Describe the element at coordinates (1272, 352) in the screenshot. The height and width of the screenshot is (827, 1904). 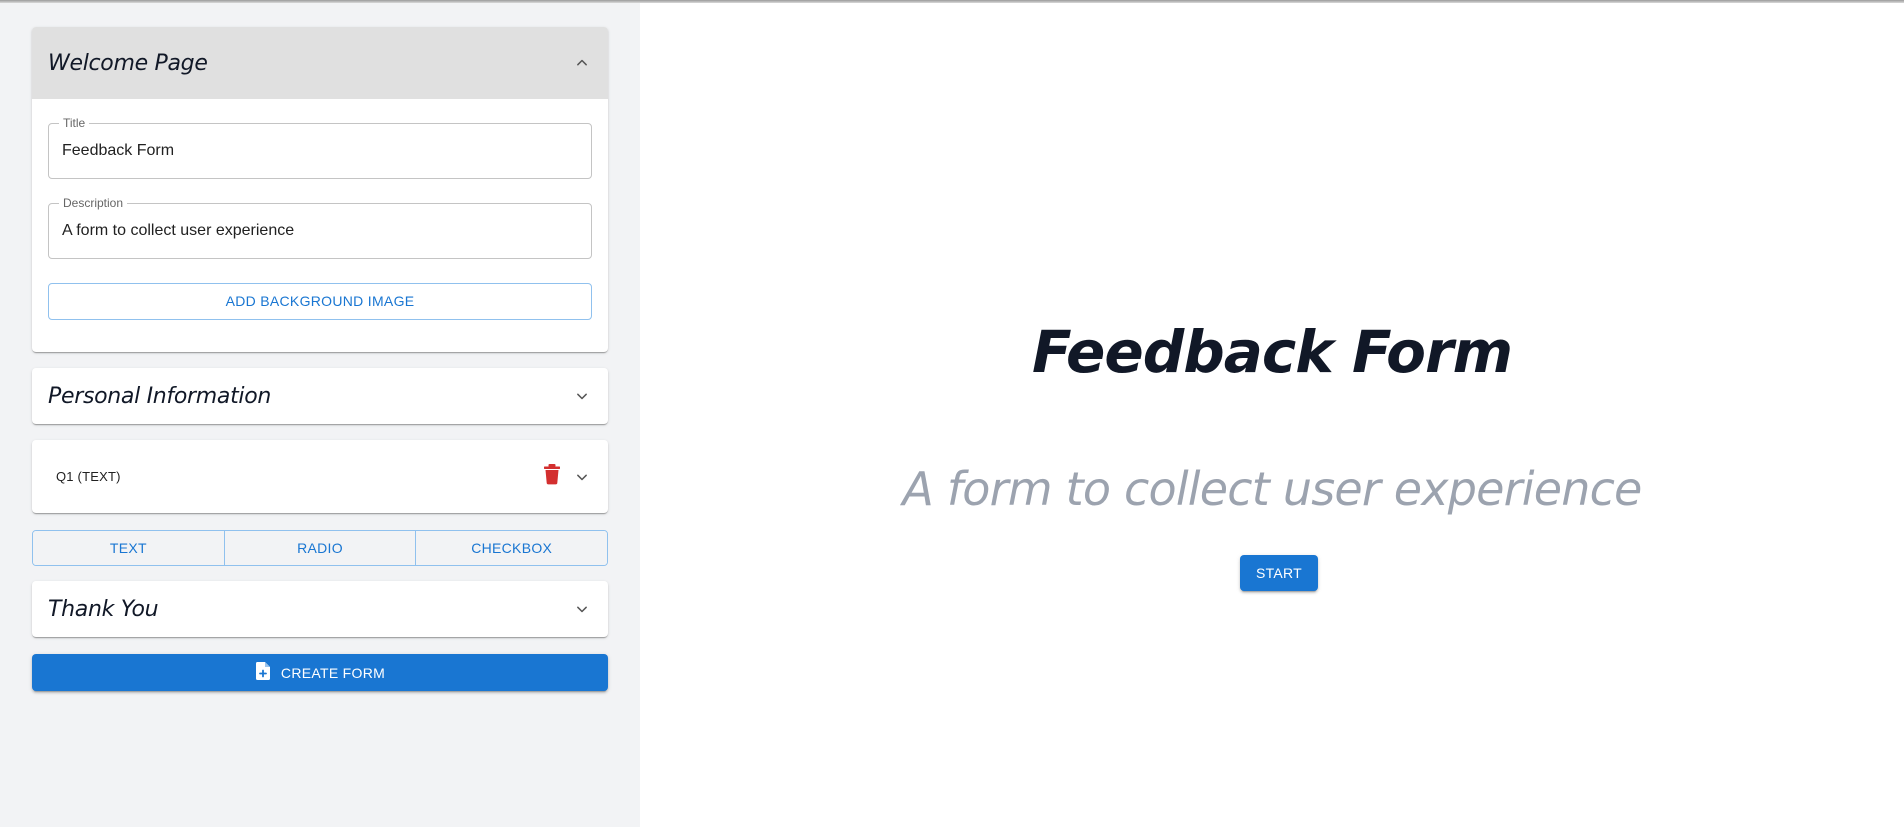
I see `preview-title: Feedback Form` at that location.